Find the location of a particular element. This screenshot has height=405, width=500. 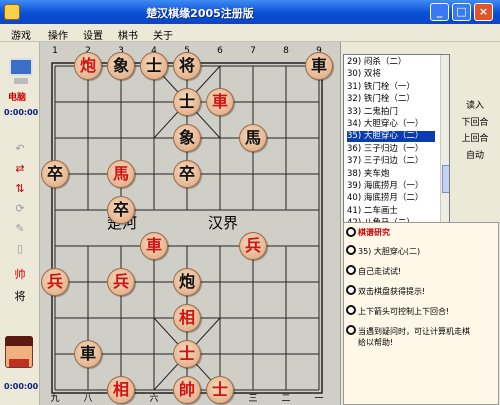

lesson-list-item: 40) 海底捞月（二） is located at coordinates (391, 198).